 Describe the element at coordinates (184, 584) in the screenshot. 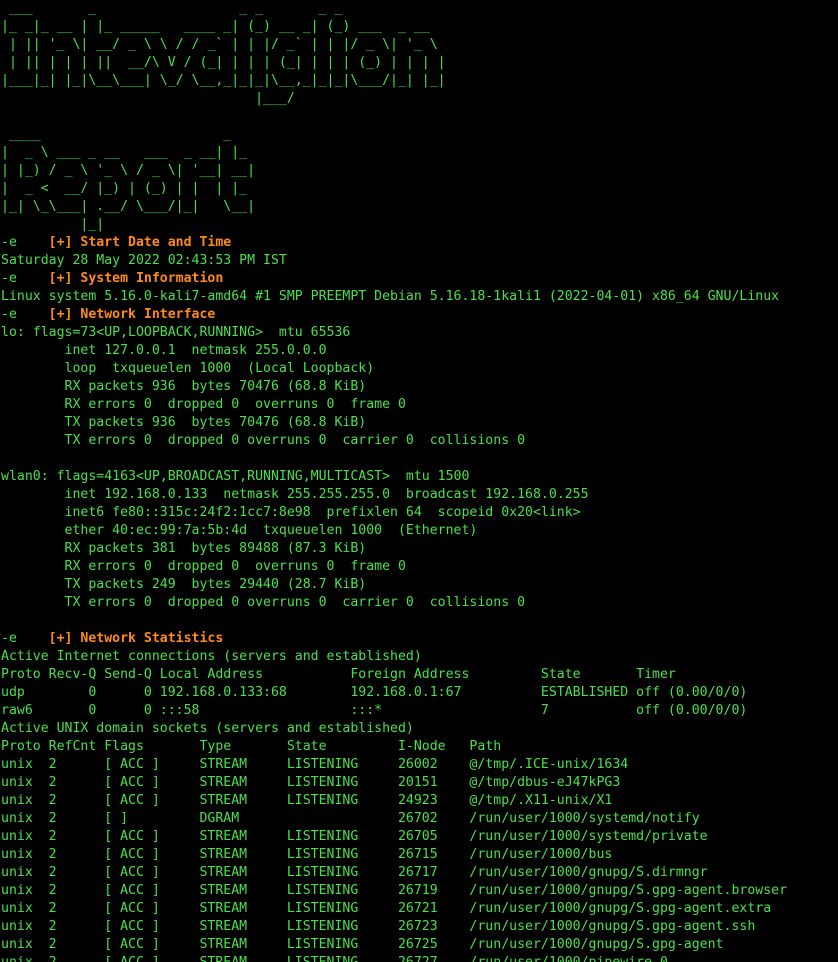

I see `output-line: TX packets 249 bytes 29440 (28.7 KiB)` at that location.